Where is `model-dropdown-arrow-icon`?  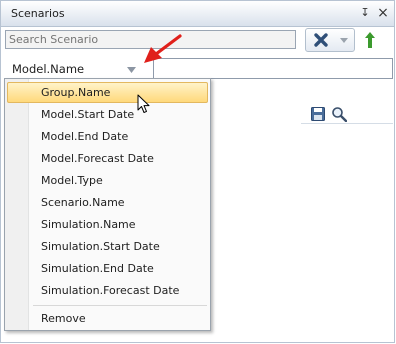 model-dropdown-arrow-icon is located at coordinates (131, 70).